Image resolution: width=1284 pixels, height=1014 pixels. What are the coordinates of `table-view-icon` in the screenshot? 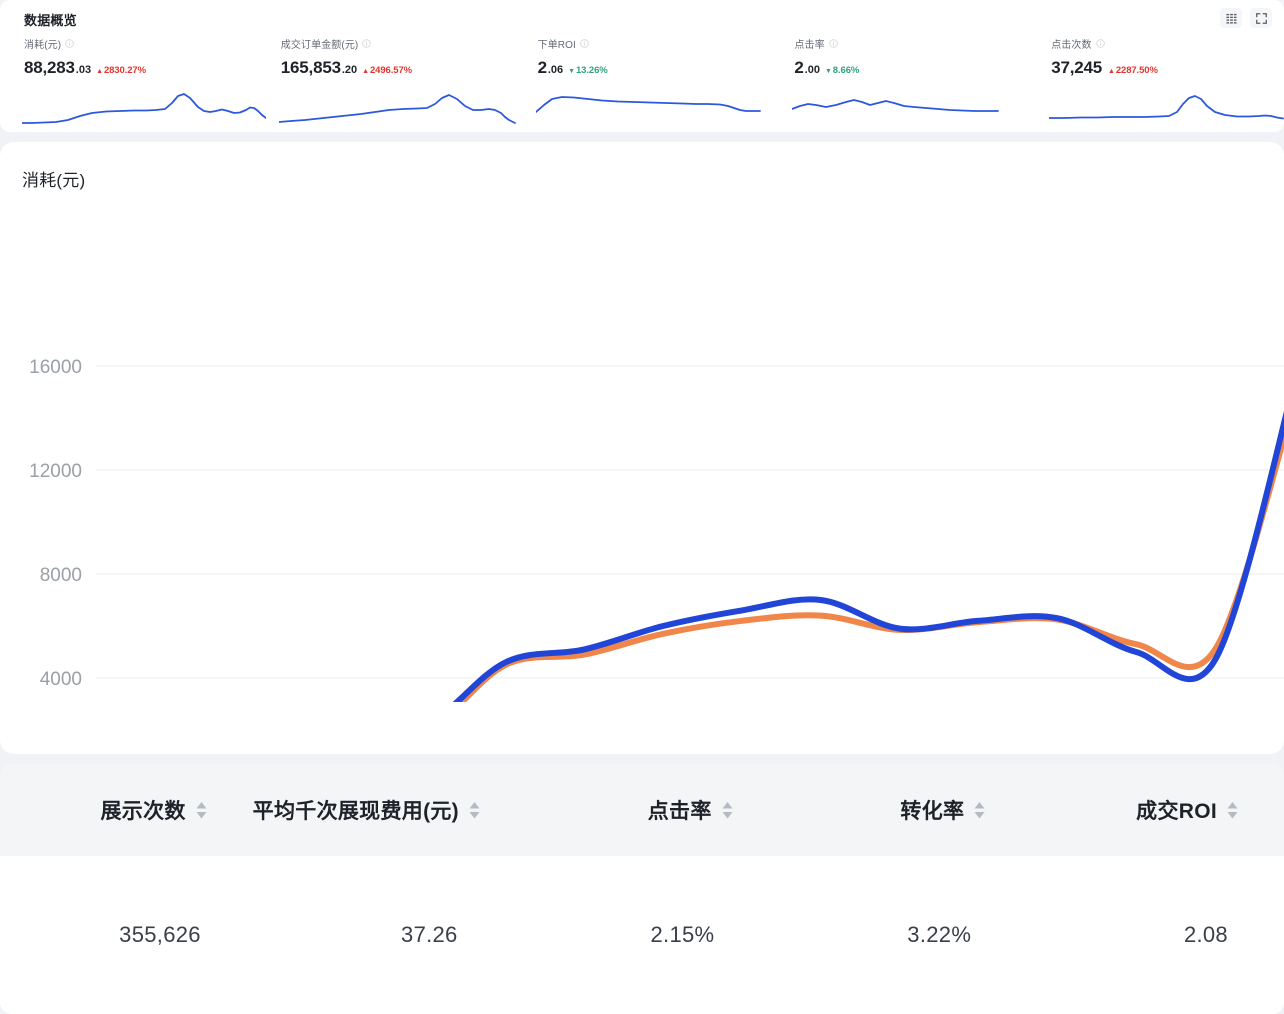 It's located at (1231, 18).